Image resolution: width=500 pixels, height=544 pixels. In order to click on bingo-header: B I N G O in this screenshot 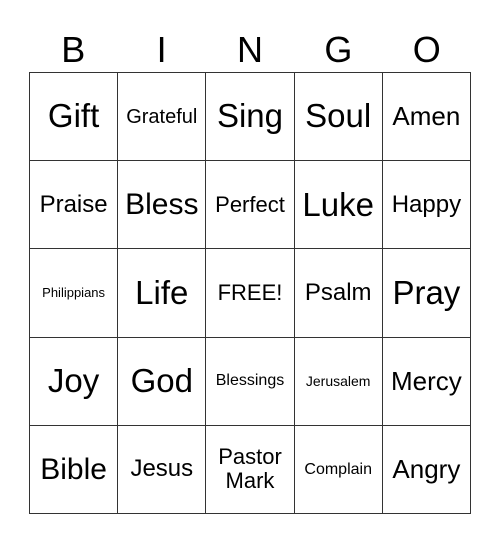, I will do `click(250, 50)`.